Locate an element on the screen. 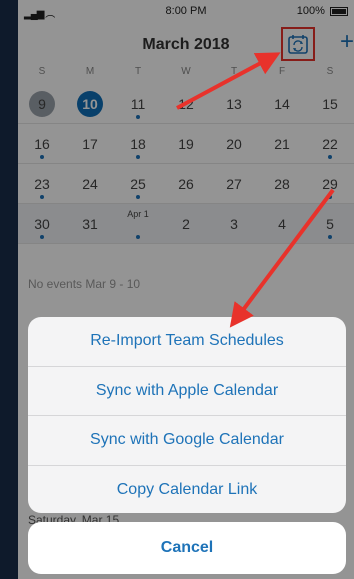 The height and width of the screenshot is (579, 354). reimport-team-schedules-option: Re-Import Team Schedules is located at coordinates (187, 342).